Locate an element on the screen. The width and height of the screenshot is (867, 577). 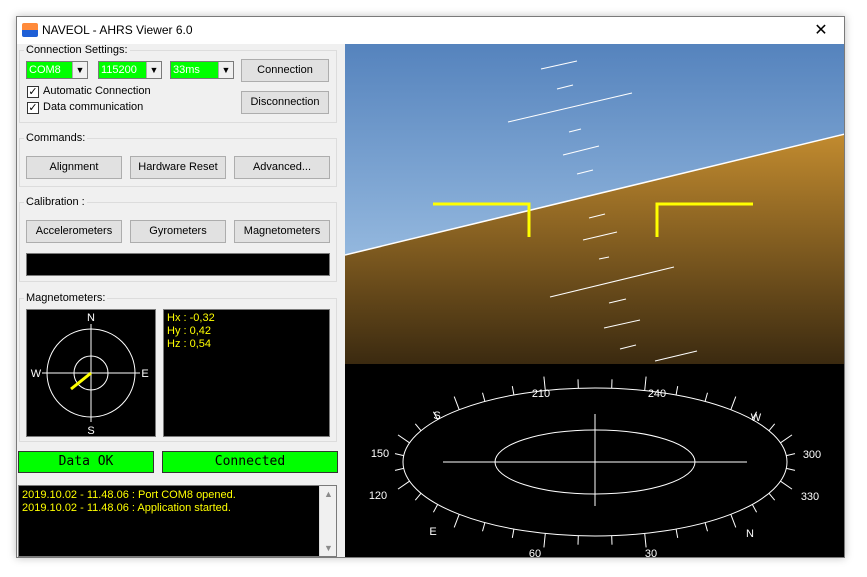
calibration-progress-bar is located at coordinates (178, 264).